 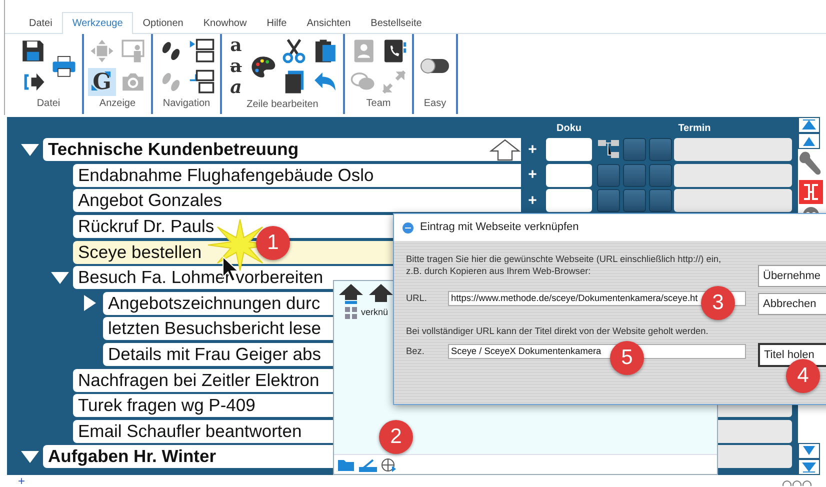 I want to click on field-label: Bez., so click(x=415, y=351).